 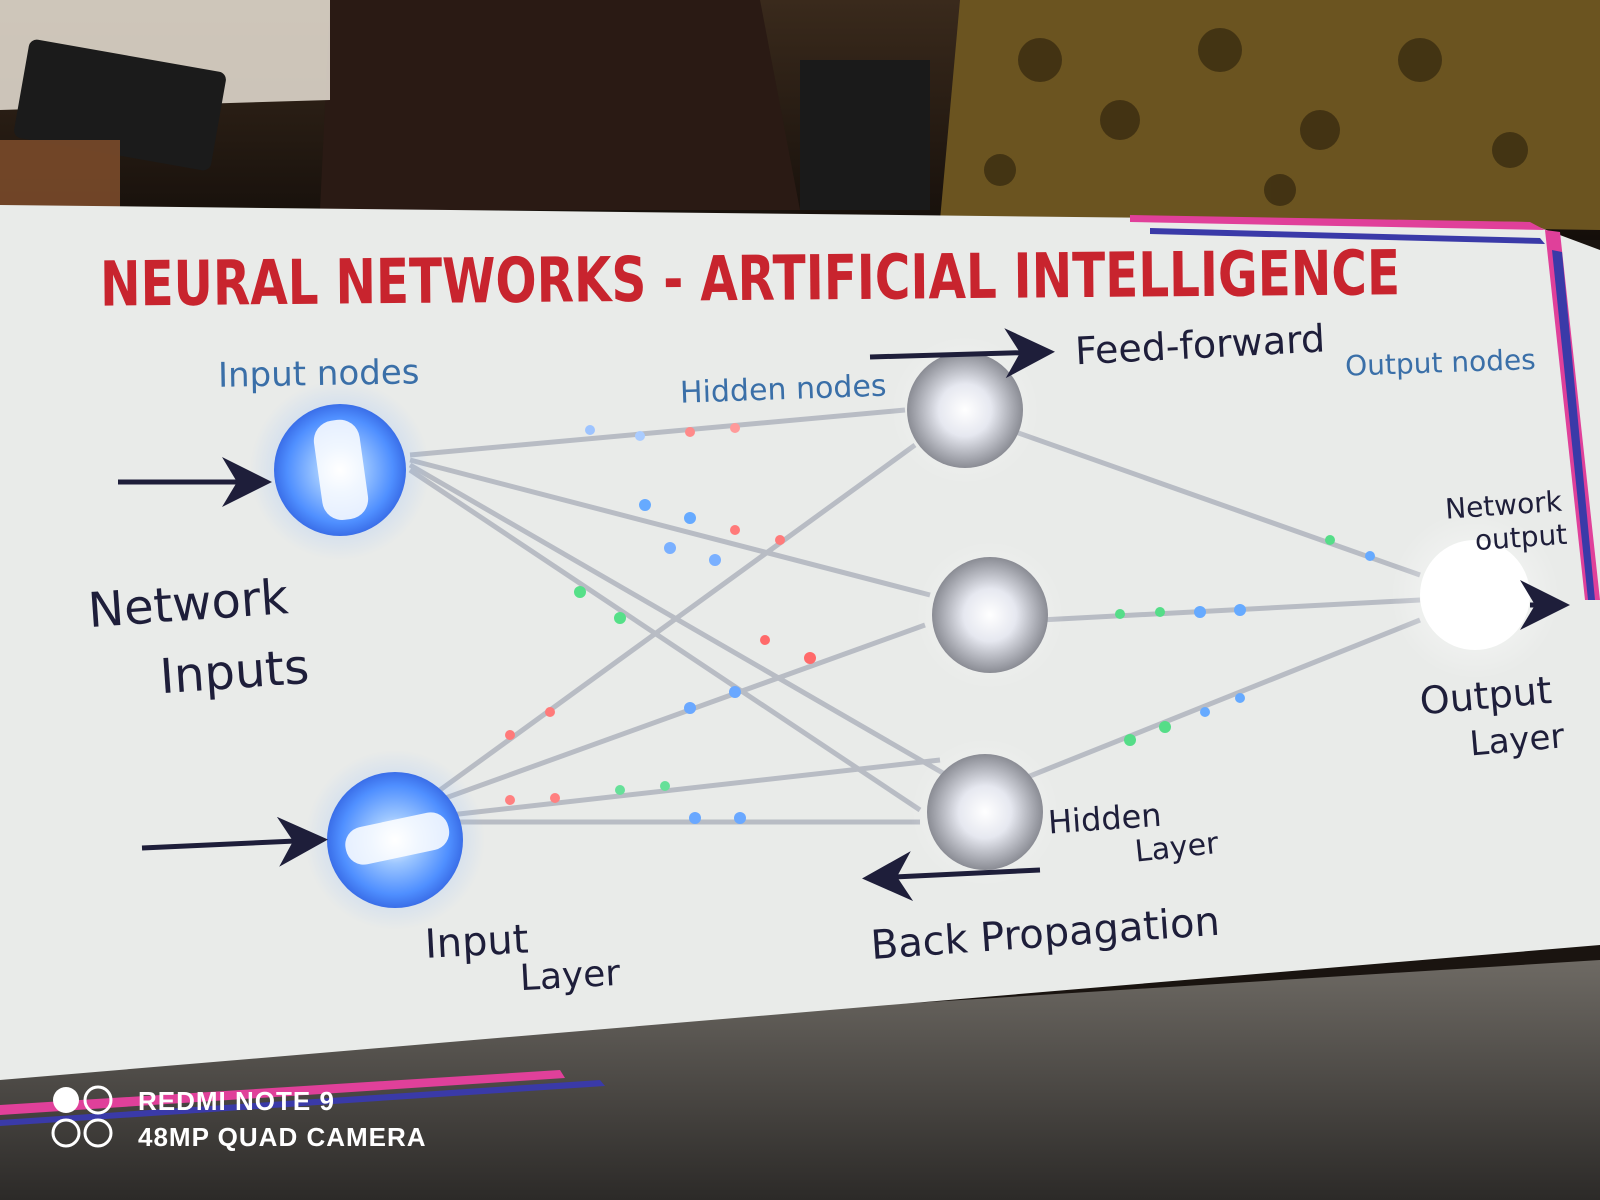 What do you see at coordinates (865, 135) in the screenshot?
I see `background-poster` at bounding box center [865, 135].